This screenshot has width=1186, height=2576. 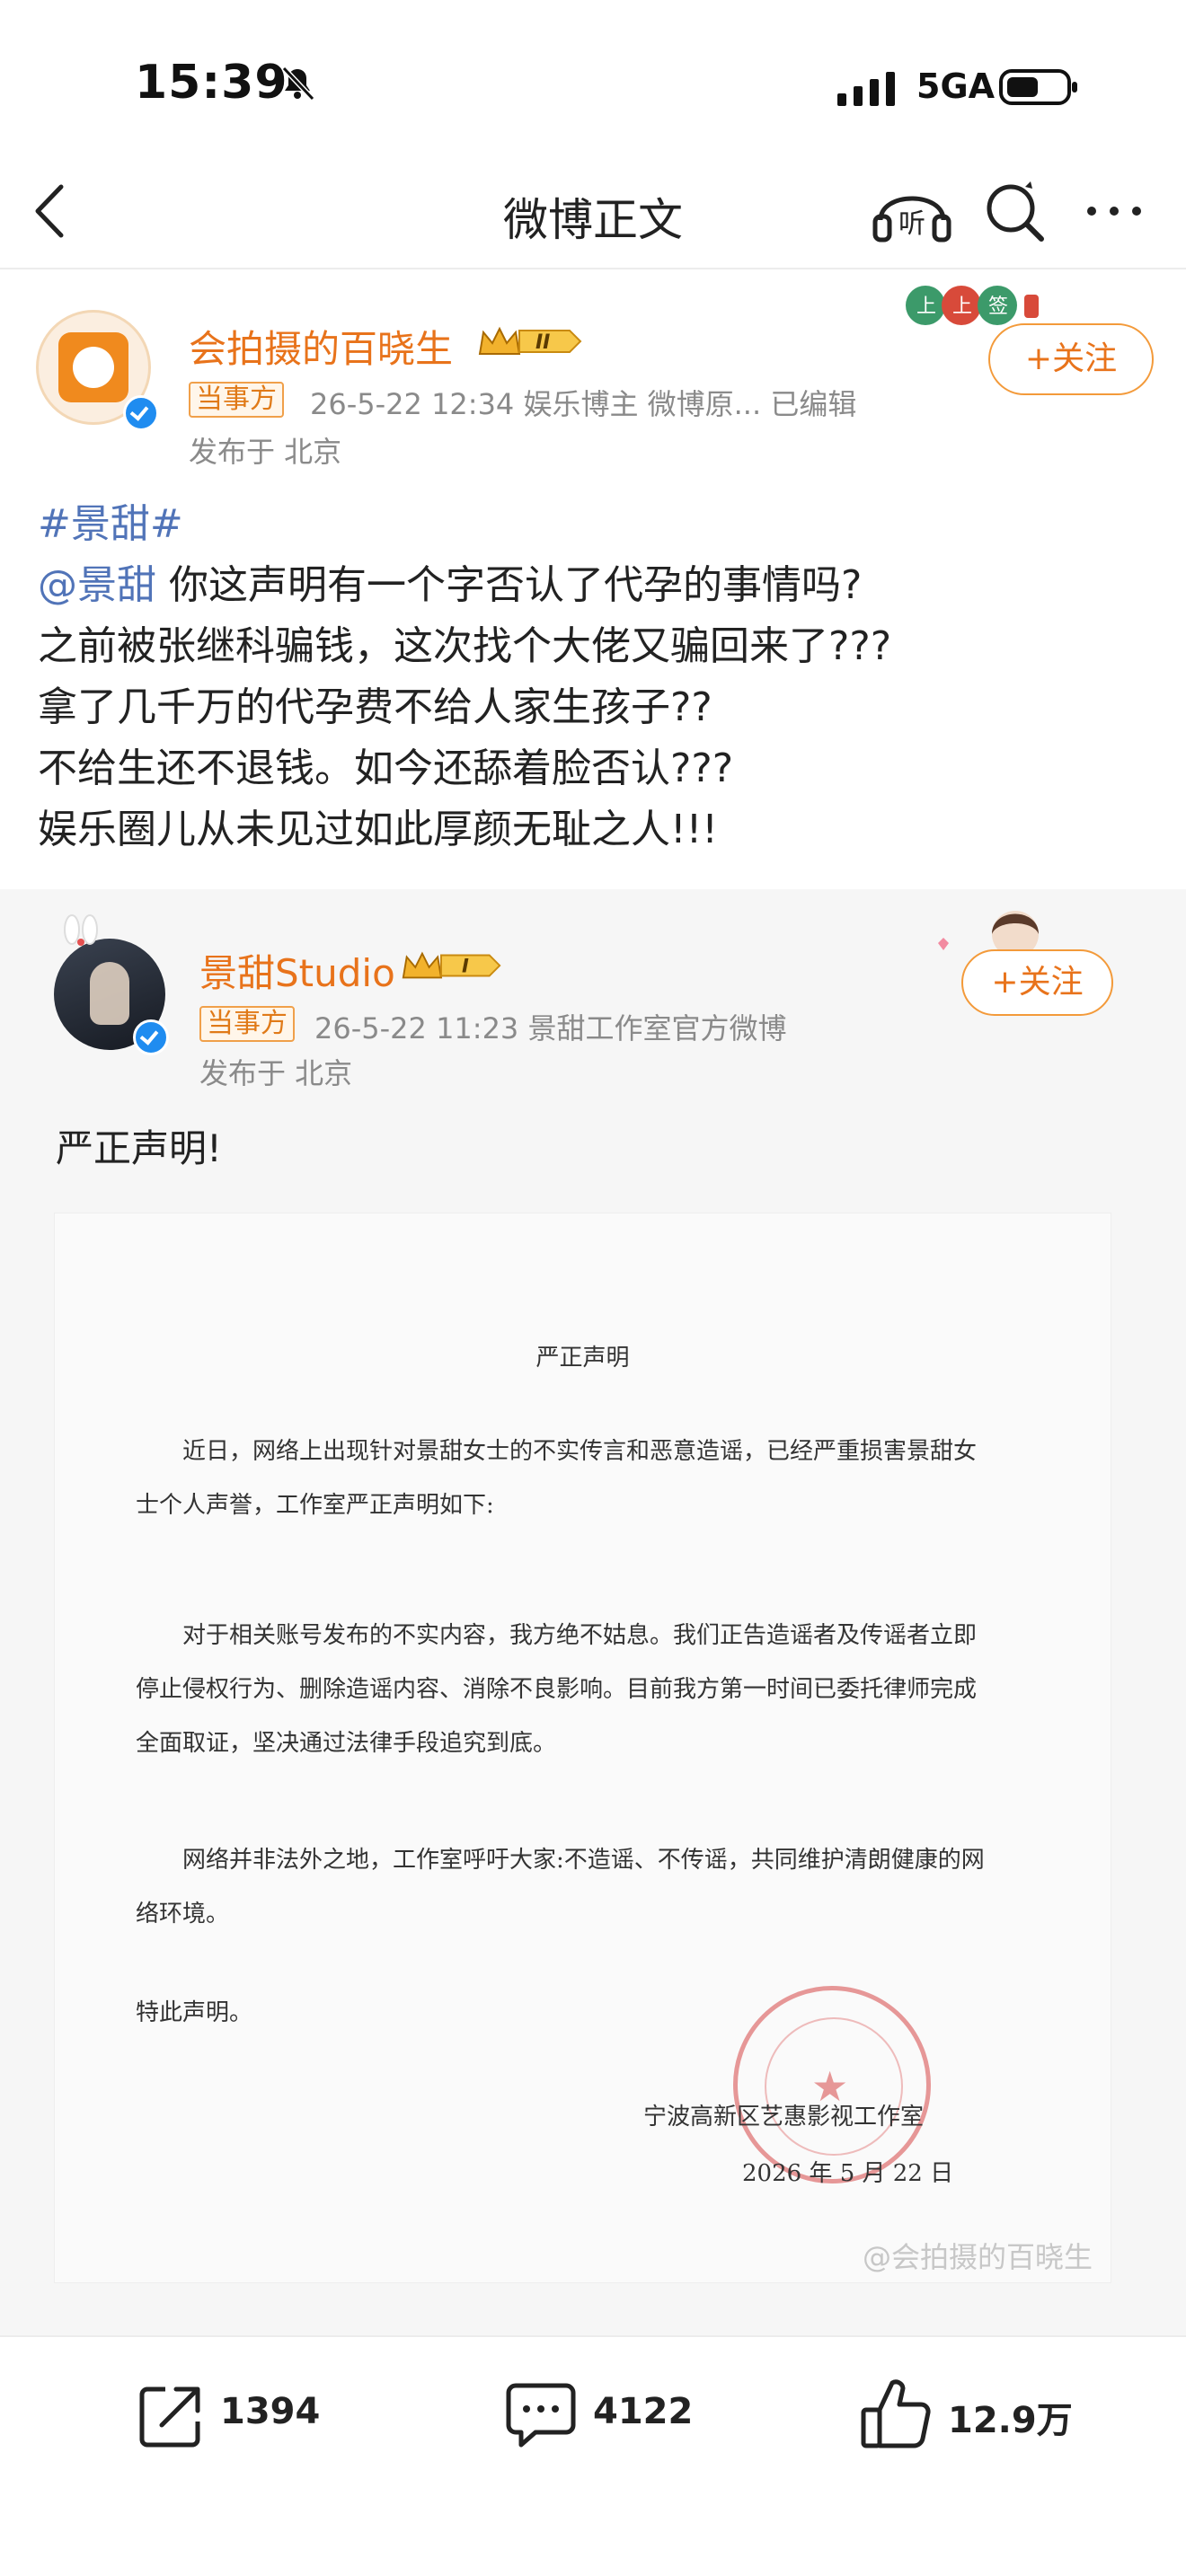 I want to click on bell-muted-icon, so click(x=298, y=83).